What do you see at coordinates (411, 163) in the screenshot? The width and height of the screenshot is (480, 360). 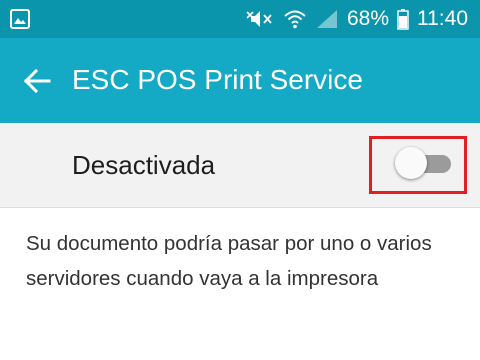 I see `switch-thumb` at bounding box center [411, 163].